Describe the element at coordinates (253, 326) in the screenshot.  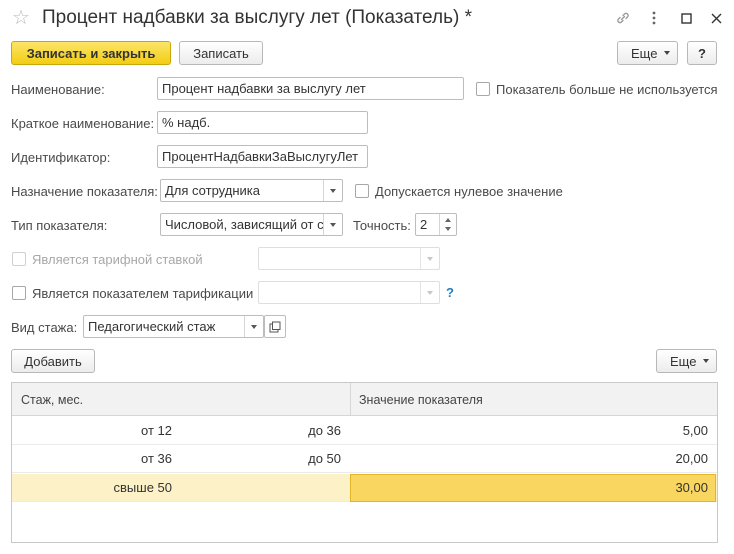
I see `seniority-type-dropdown-icon` at that location.